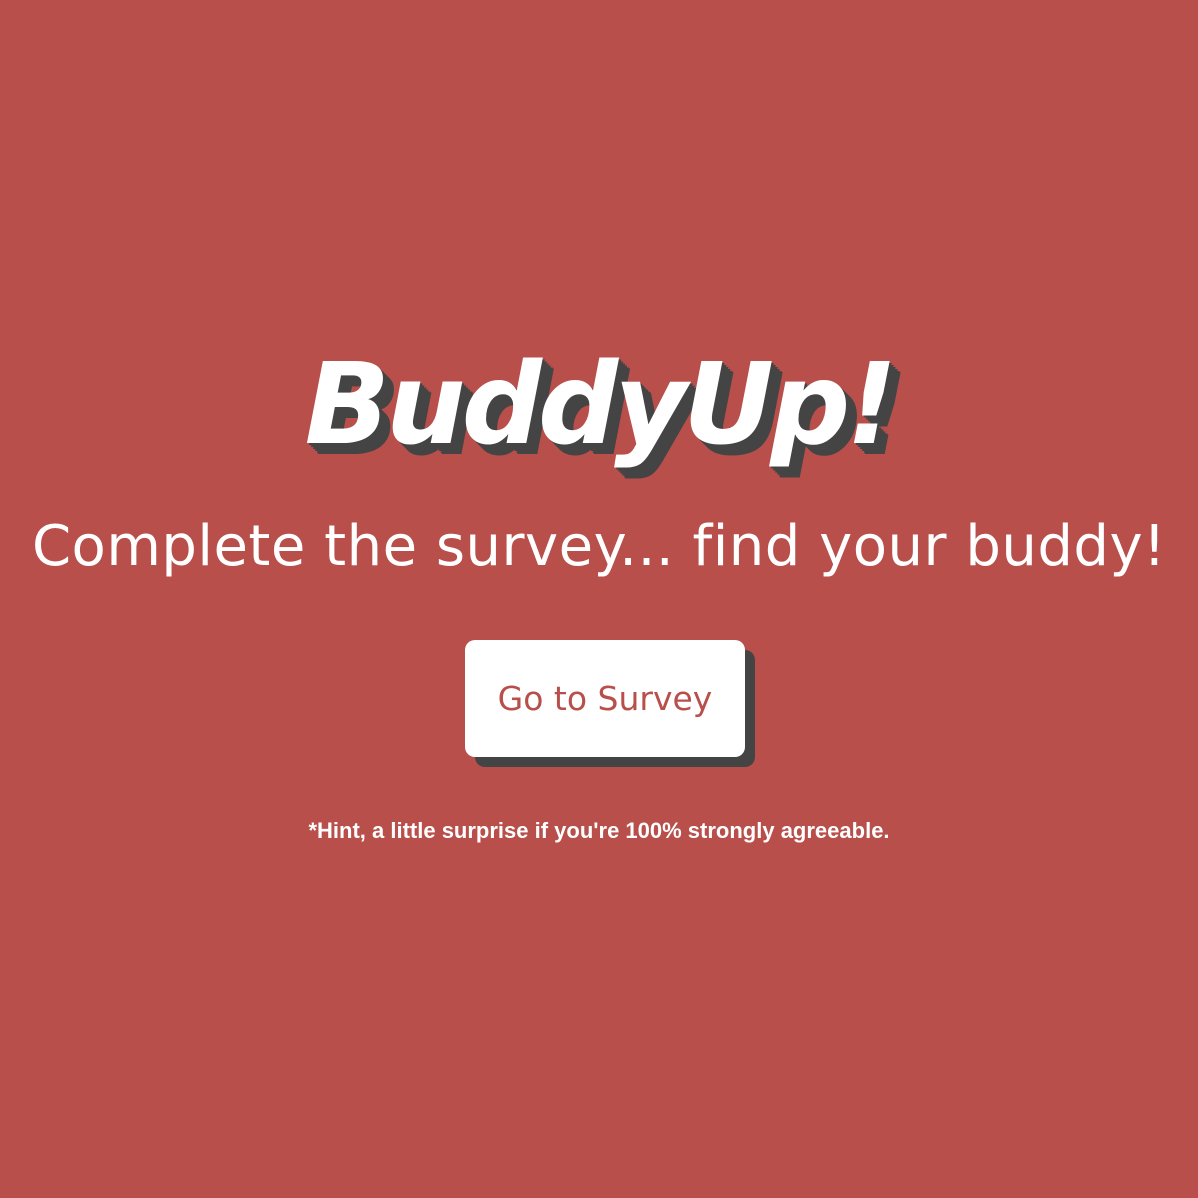 This screenshot has width=1198, height=1198. Describe the element at coordinates (599, 546) in the screenshot. I see `tagline: Complete the survey... find your buddy!` at that location.